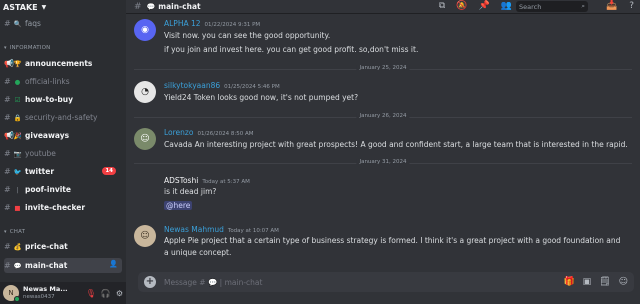 The width and height of the screenshot is (640, 304). I want to click on category-label: INFORMATION, so click(30, 48).